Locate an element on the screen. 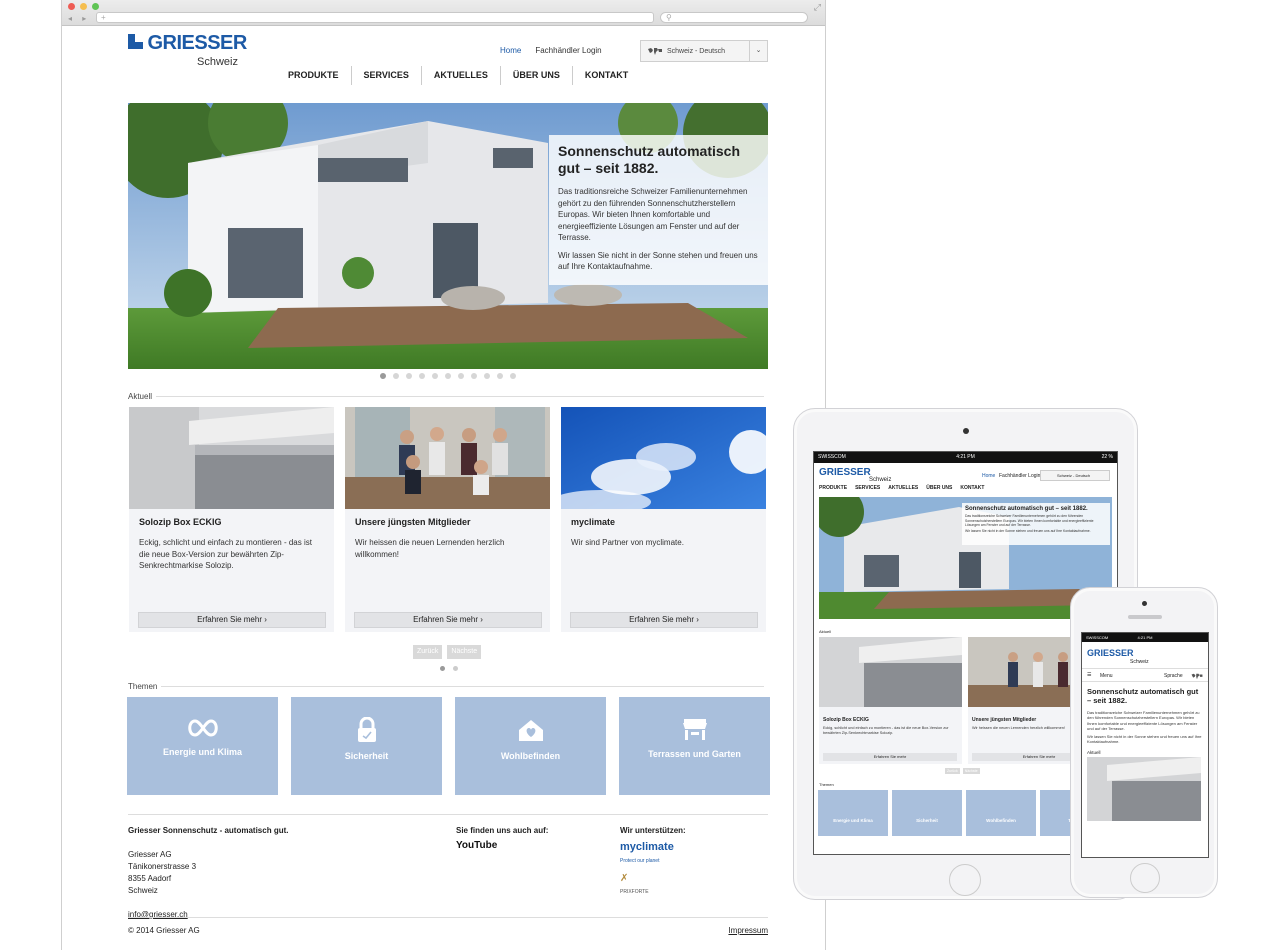 The image size is (1280, 950). tablet-dealer-link: Fachhändler Login is located at coordinates (1019, 476).